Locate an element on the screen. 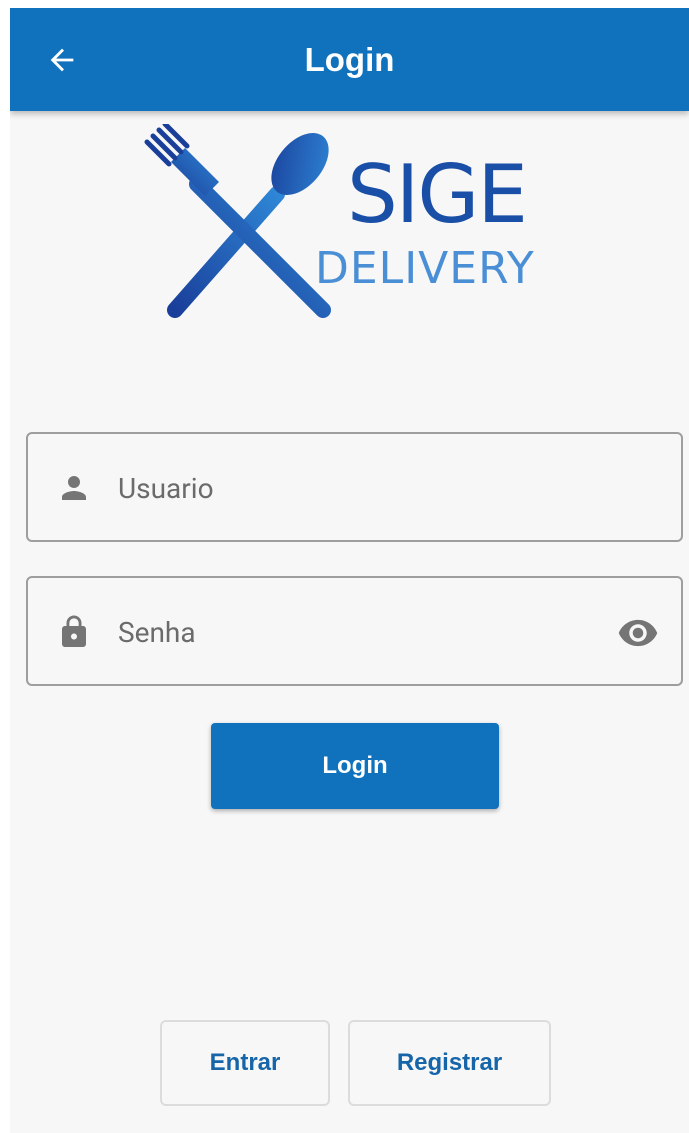  username-field is located at coordinates (354, 487).